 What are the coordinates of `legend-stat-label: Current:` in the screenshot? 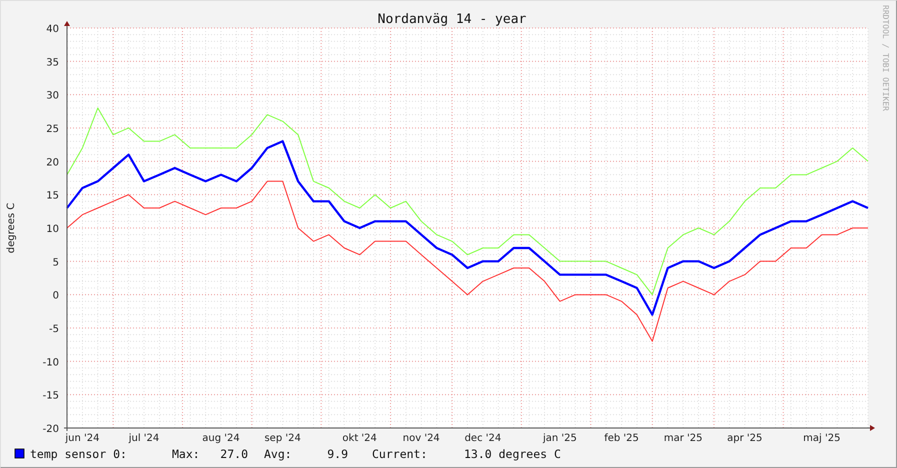 It's located at (400, 454).